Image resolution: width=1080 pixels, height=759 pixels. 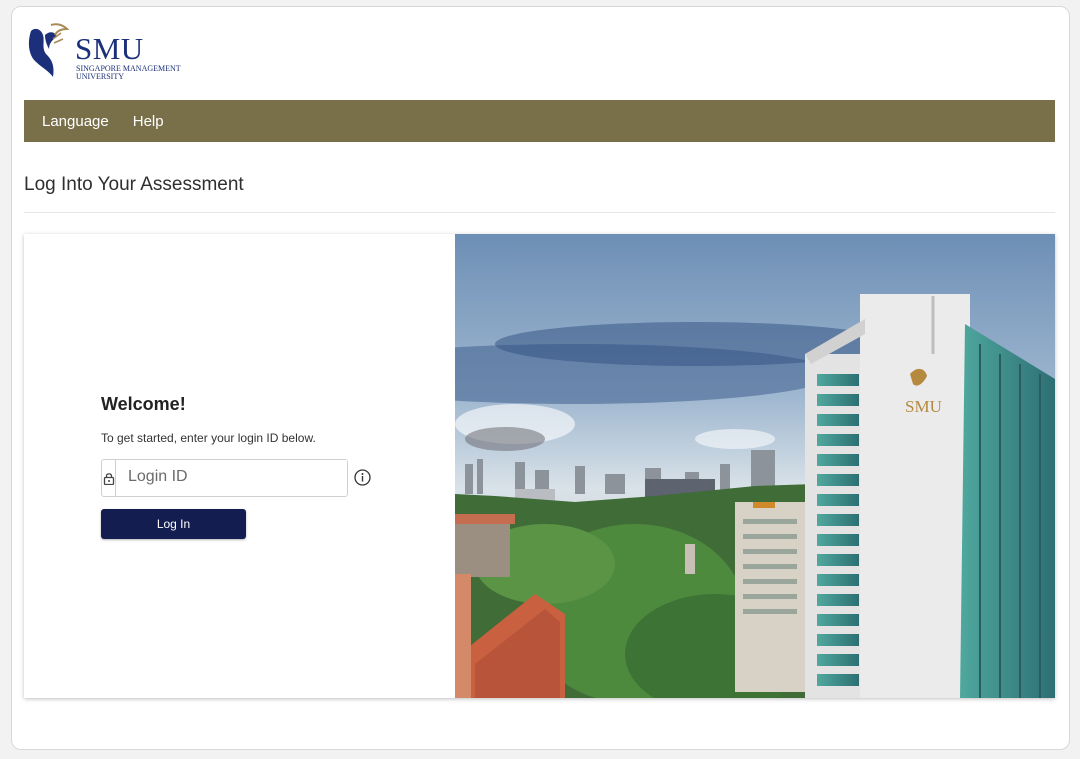 I want to click on info-icon, so click(x=362, y=480).